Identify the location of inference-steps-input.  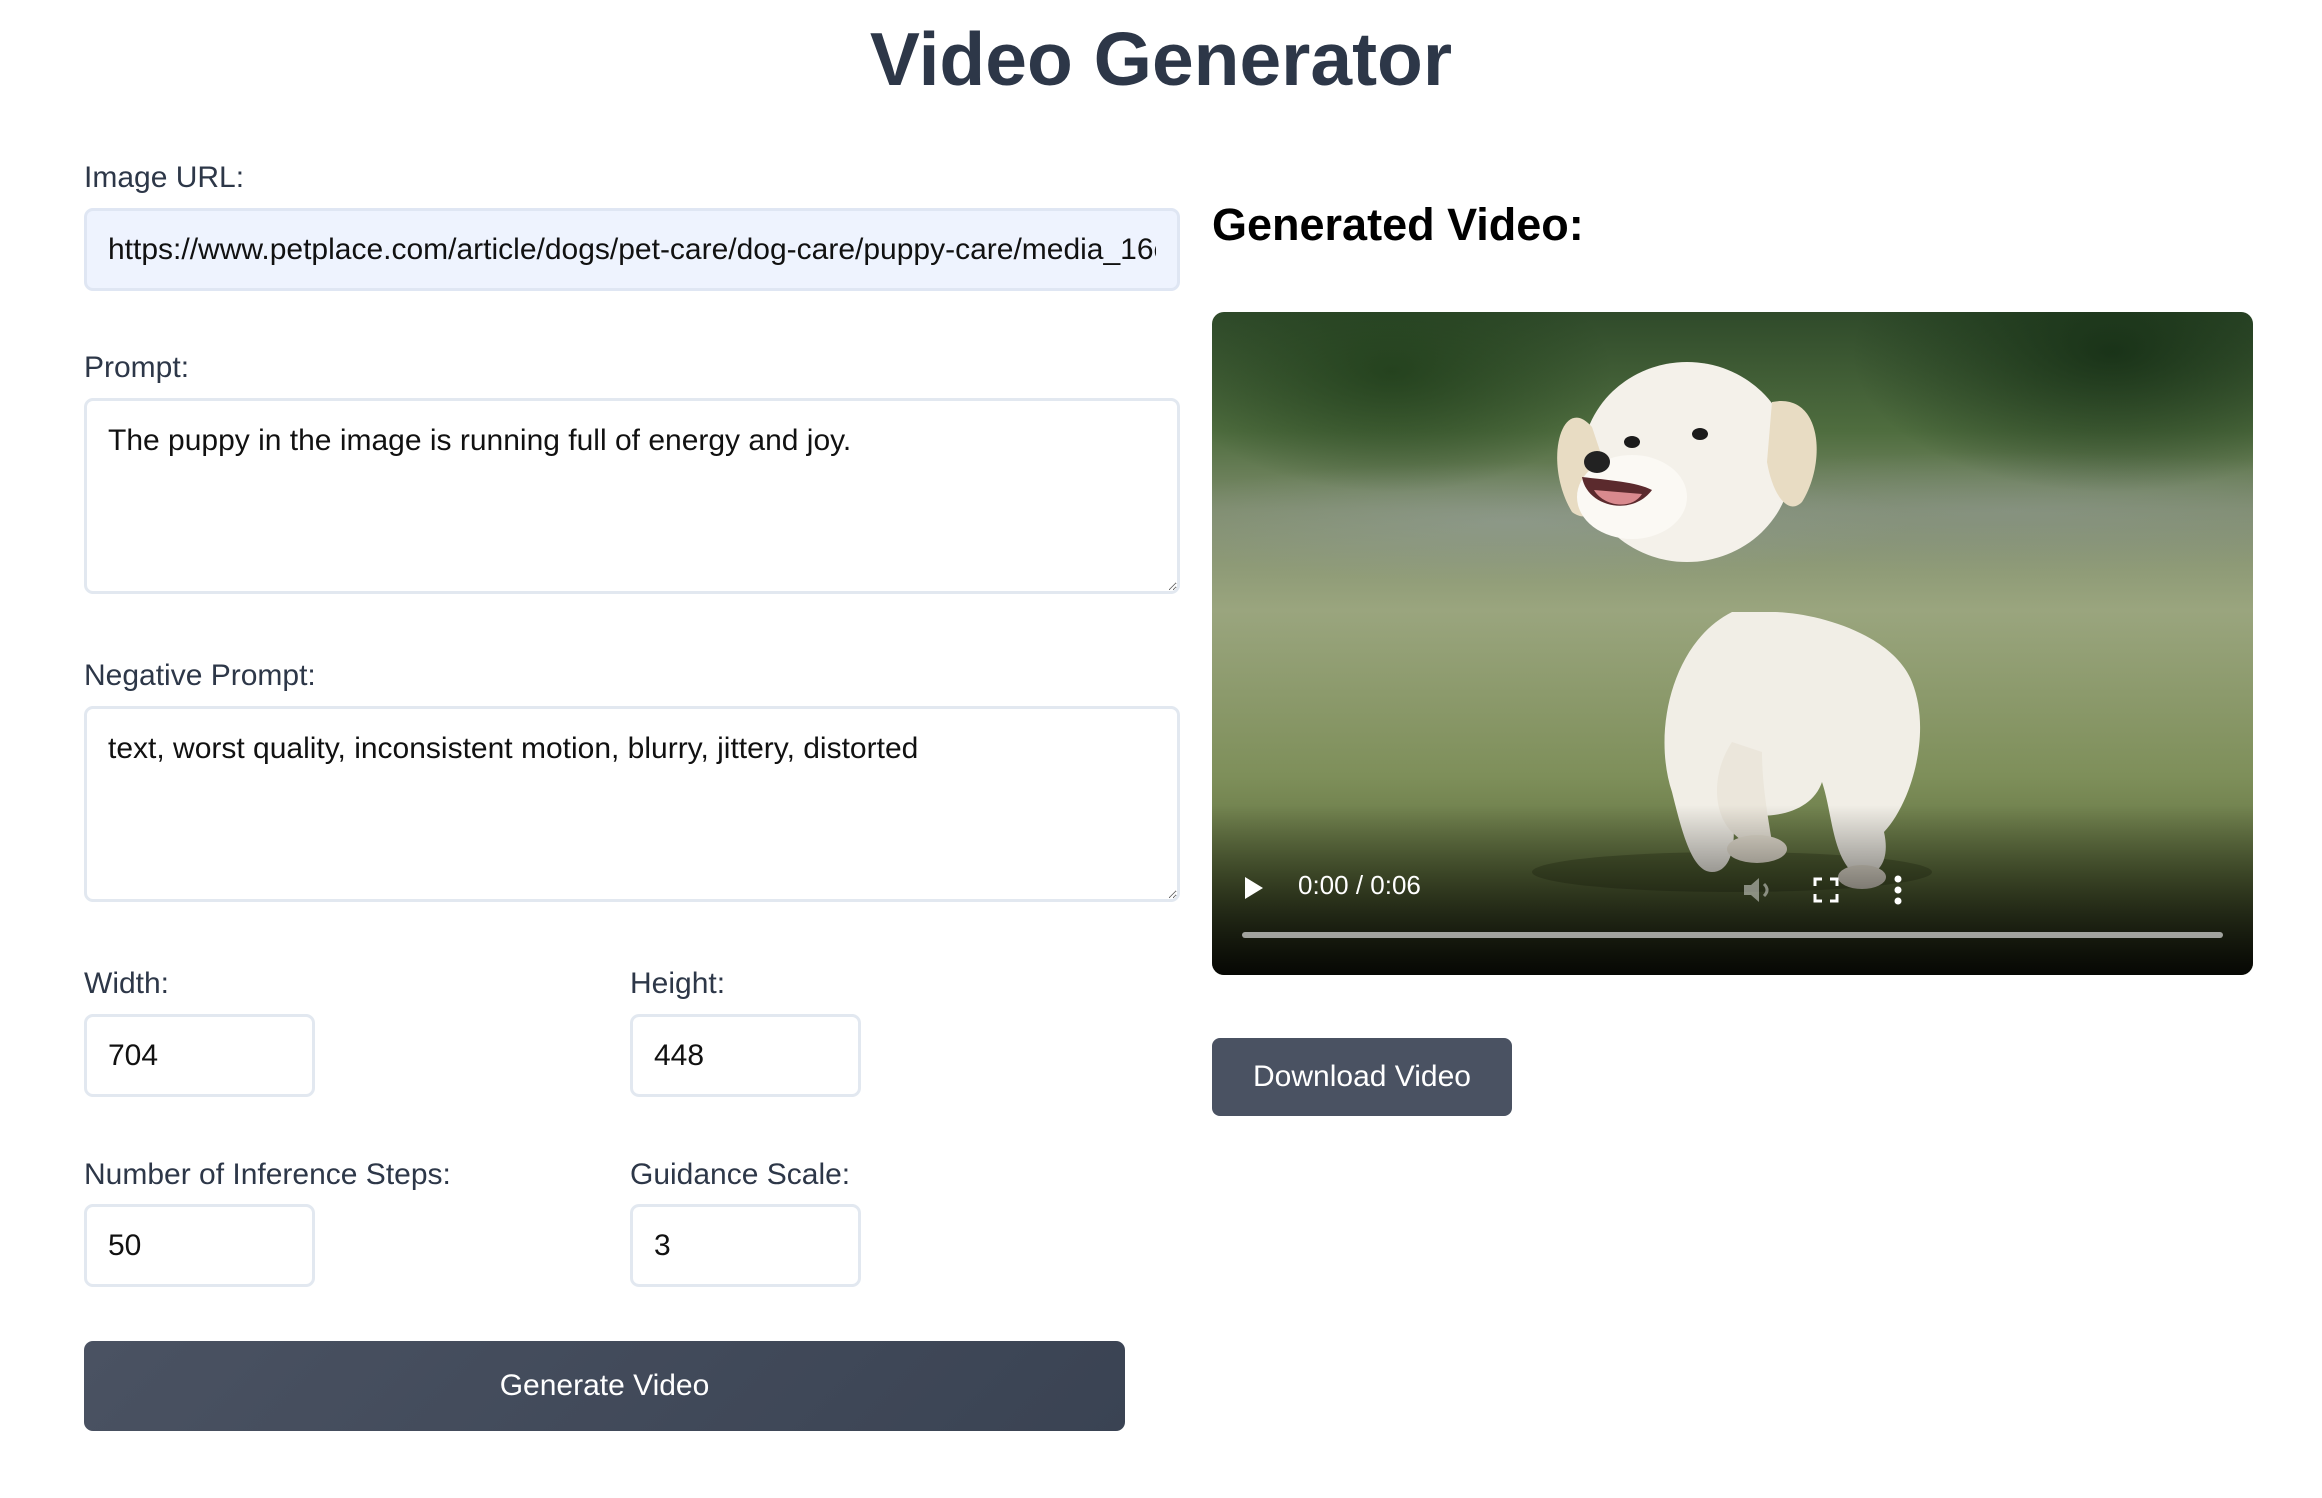
(199, 1245).